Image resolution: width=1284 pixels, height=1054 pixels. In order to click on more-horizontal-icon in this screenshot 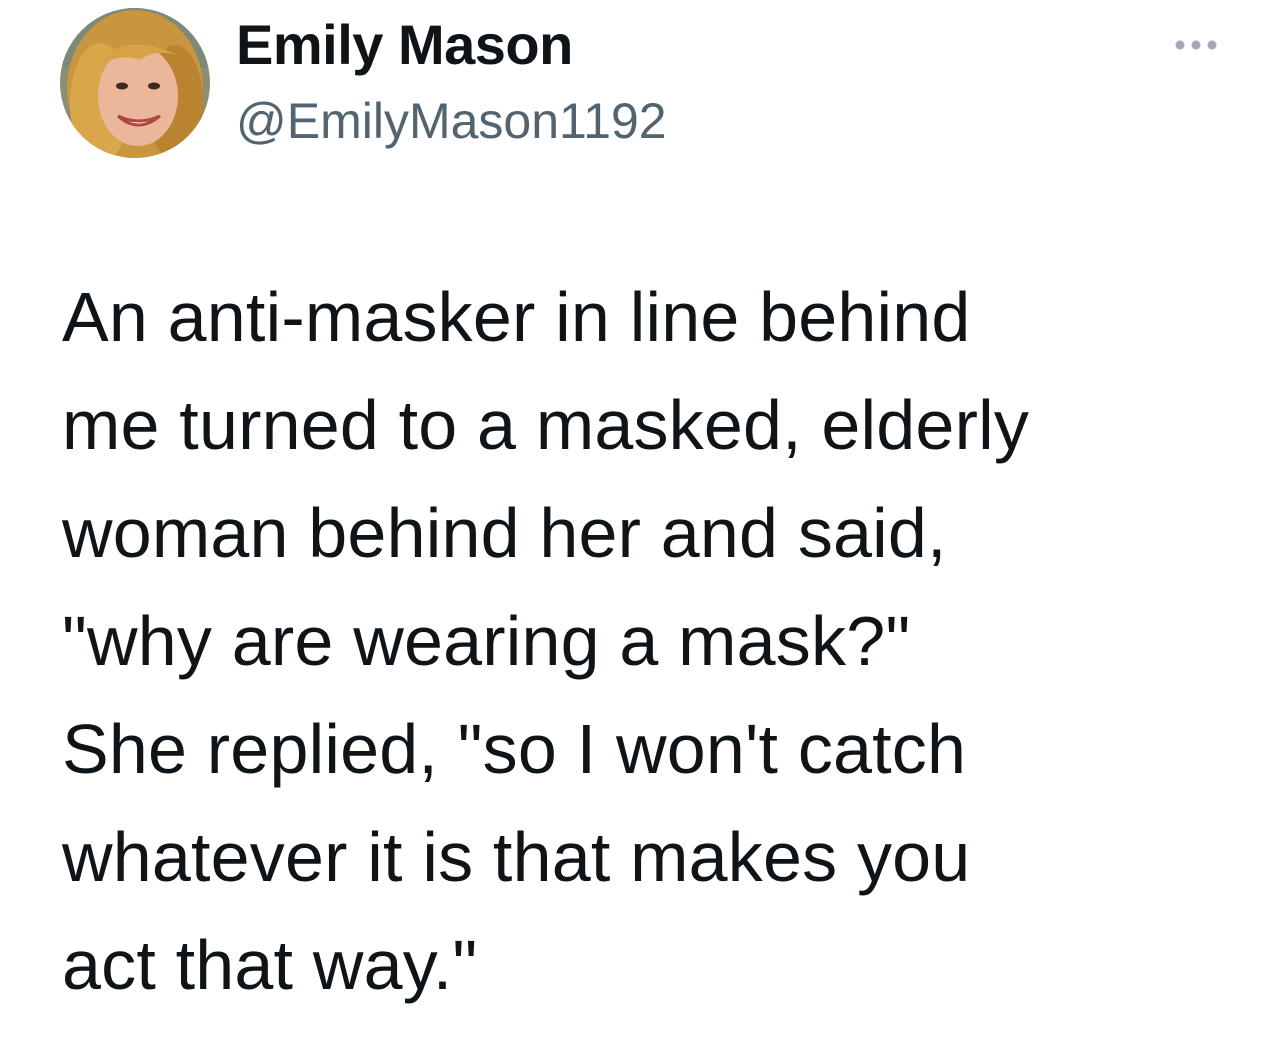, I will do `click(1196, 45)`.